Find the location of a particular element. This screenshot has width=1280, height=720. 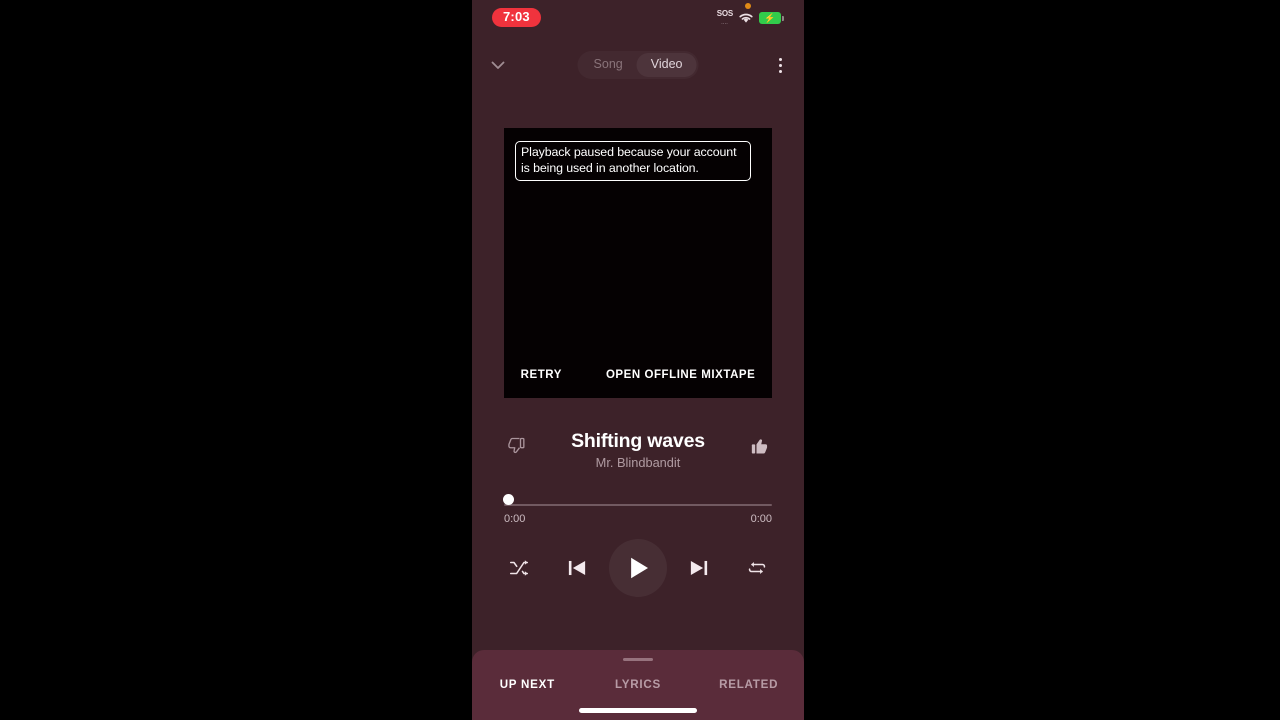

tab-up-next: UP NEXT is located at coordinates (527, 684).